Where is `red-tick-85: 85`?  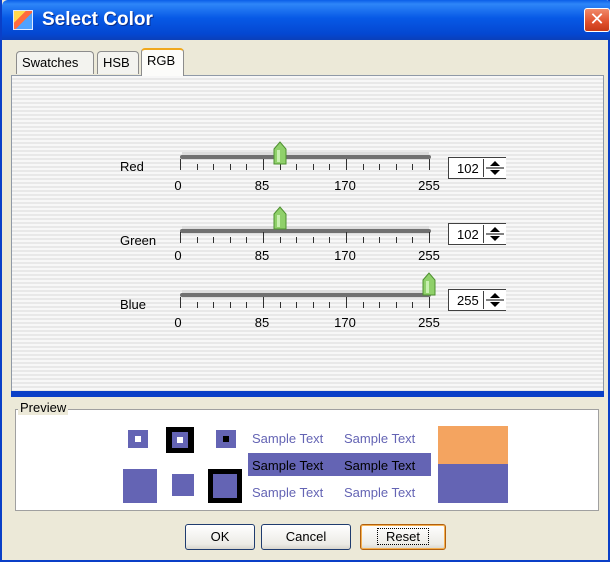 red-tick-85: 85 is located at coordinates (262, 185).